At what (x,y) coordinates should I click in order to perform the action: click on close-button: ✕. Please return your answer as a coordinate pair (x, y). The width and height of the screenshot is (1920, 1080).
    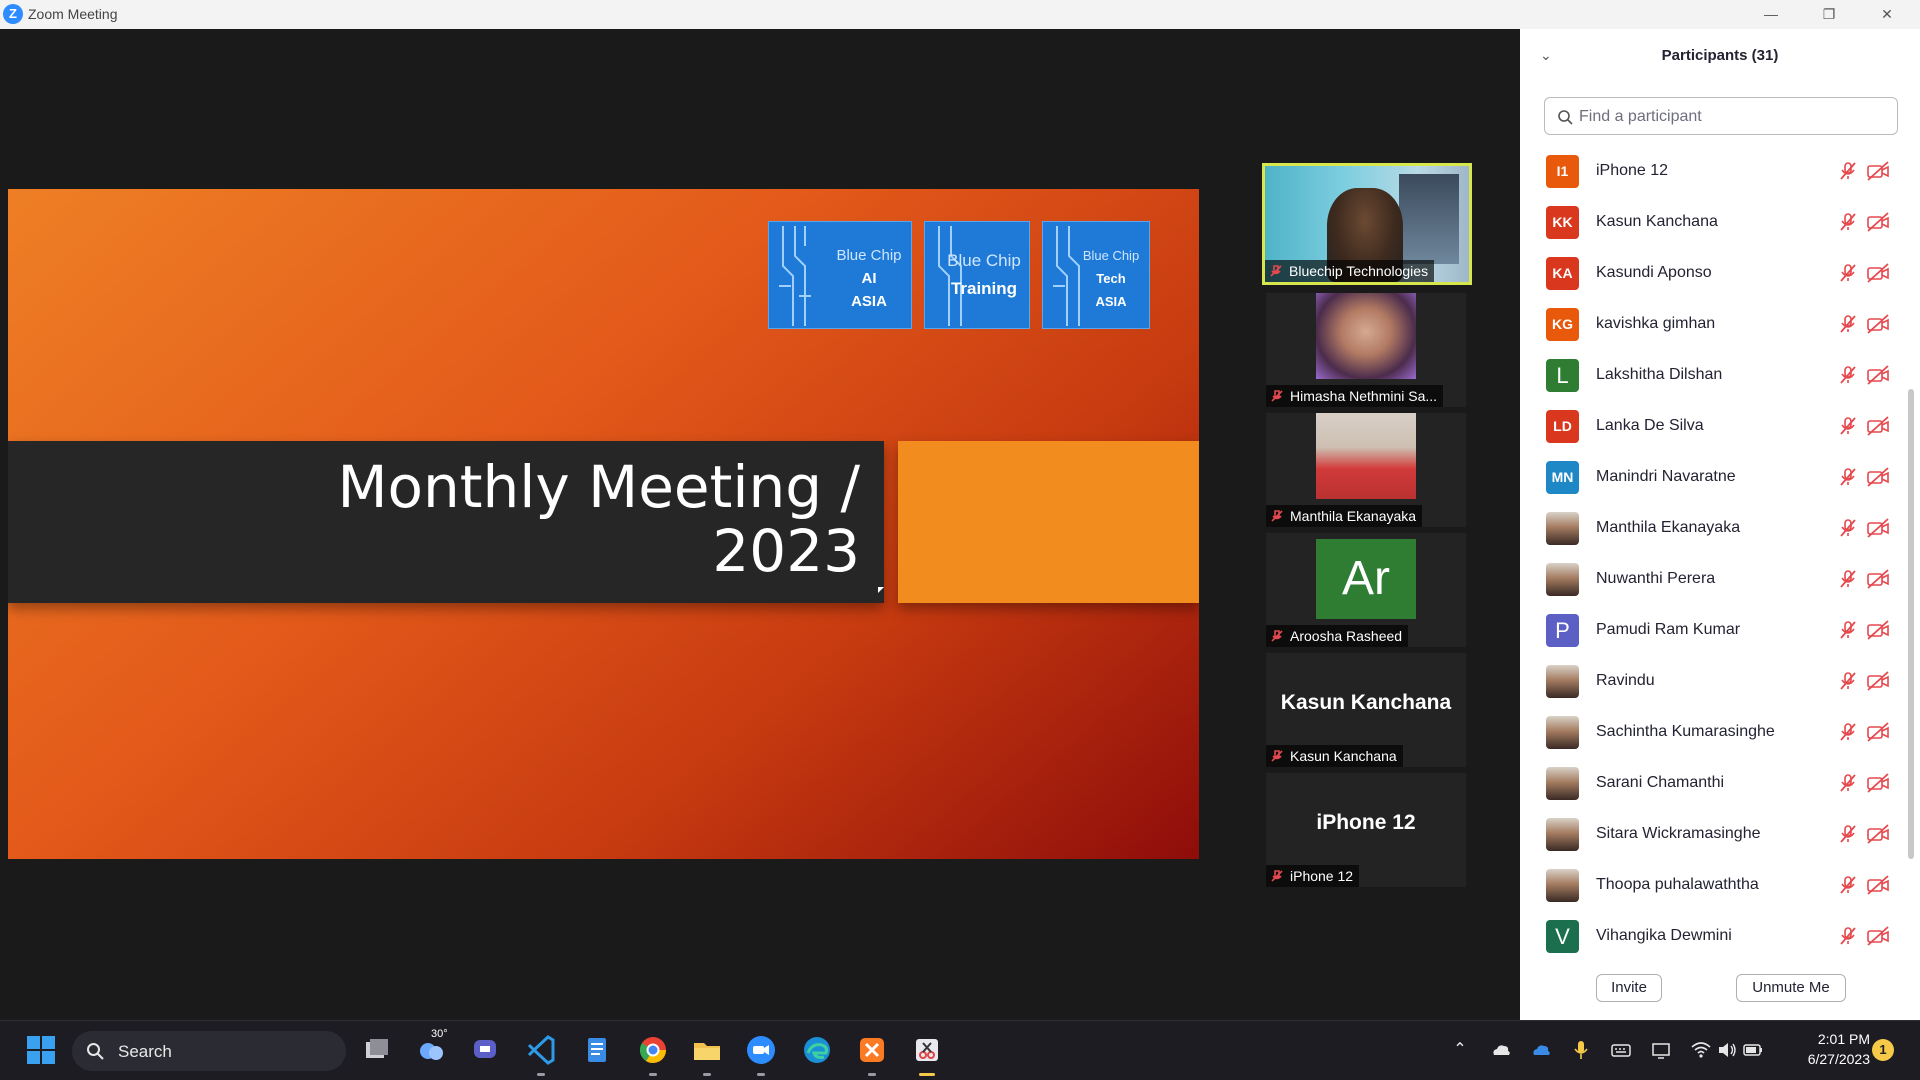
    Looking at the image, I should click on (1887, 14).